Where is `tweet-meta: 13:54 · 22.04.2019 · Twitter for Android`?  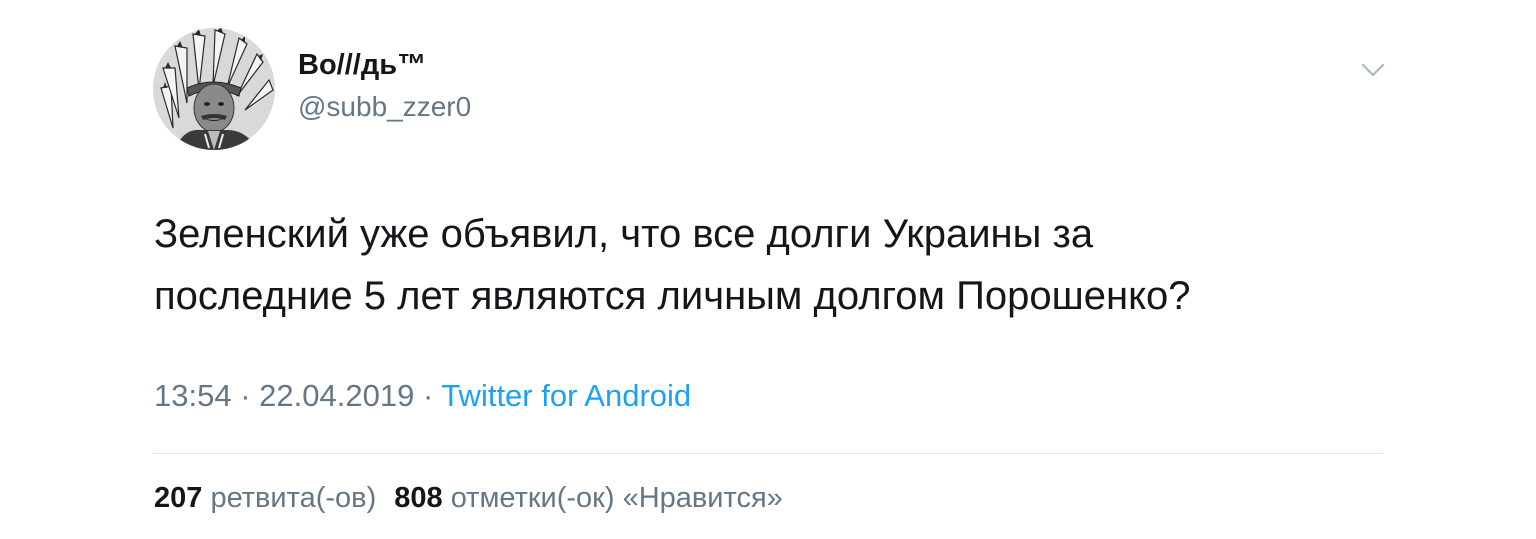
tweet-meta: 13:54 · 22.04.2019 · Twitter for Android is located at coordinates (422, 396).